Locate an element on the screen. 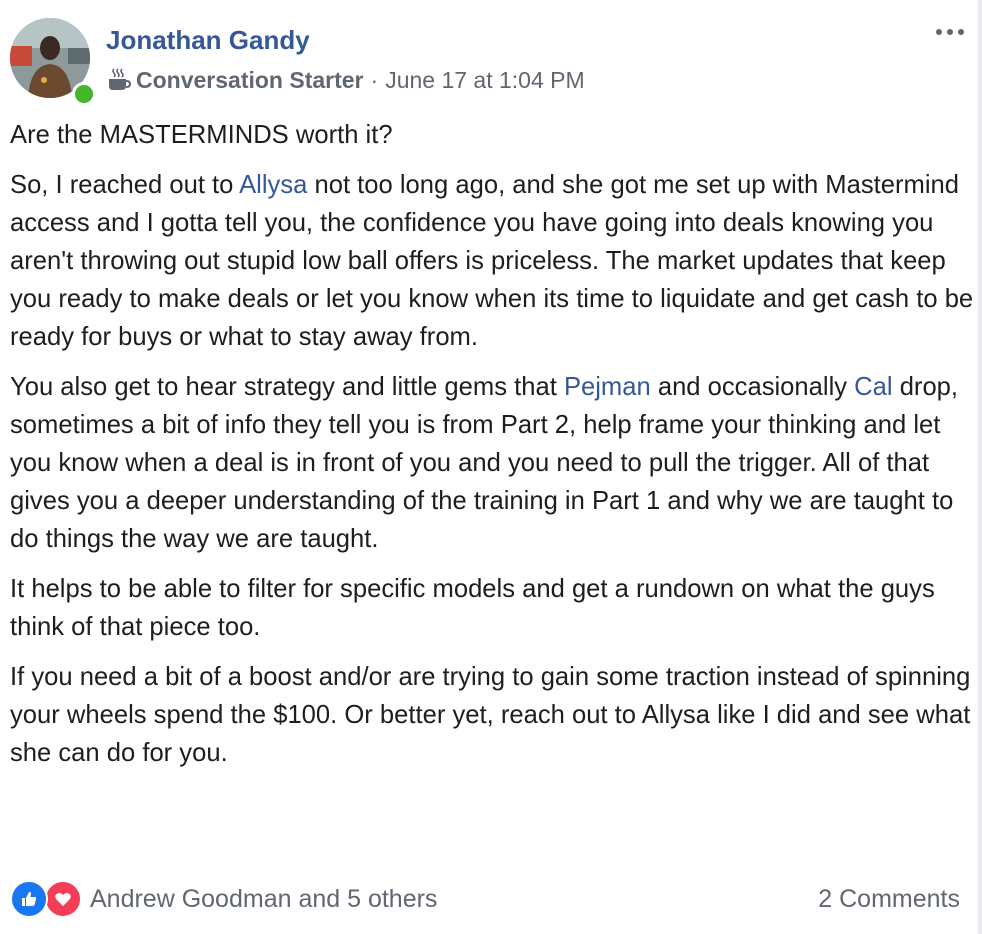 This screenshot has height=934, width=982. badge-label: Conversation Starter is located at coordinates (250, 80).